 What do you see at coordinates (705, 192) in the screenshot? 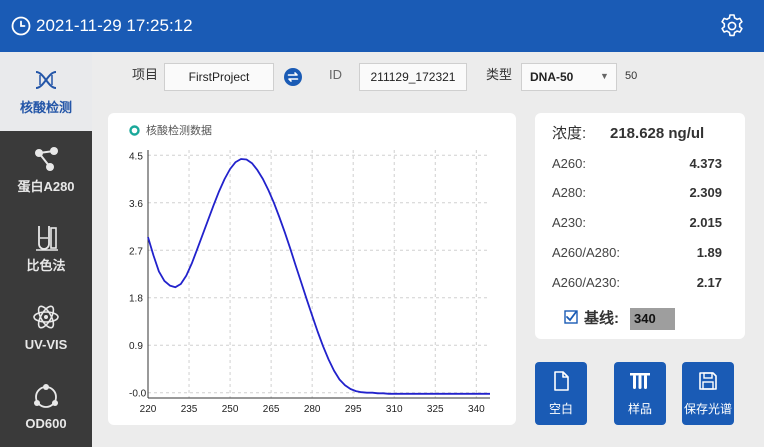
I see `a280-value: 2.309` at bounding box center [705, 192].